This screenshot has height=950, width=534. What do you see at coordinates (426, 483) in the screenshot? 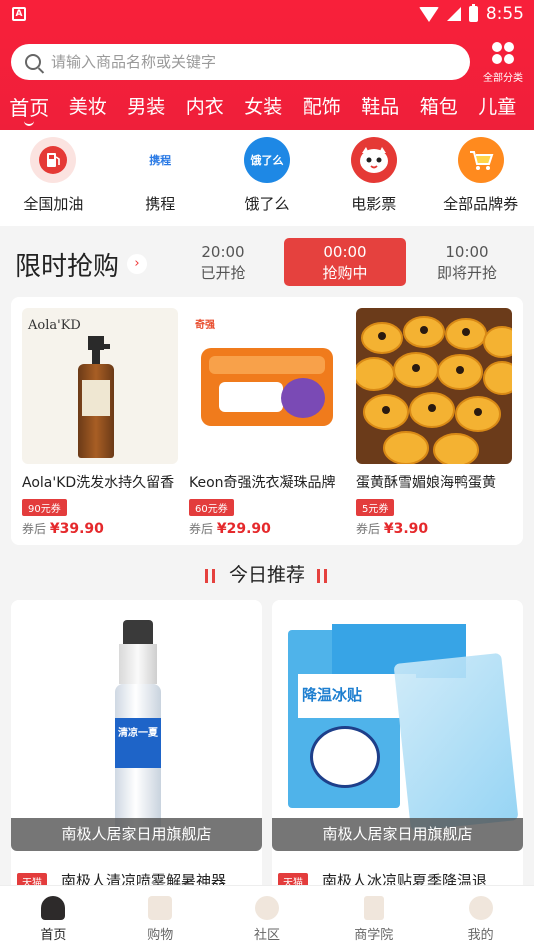
I see `product-name: 蛋黄酥雪媚娘海鸭蛋黄` at bounding box center [426, 483].